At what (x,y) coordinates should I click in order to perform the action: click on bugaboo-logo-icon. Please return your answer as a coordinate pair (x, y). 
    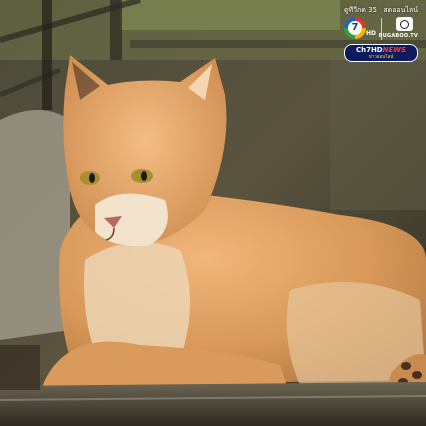
    Looking at the image, I should click on (404, 24).